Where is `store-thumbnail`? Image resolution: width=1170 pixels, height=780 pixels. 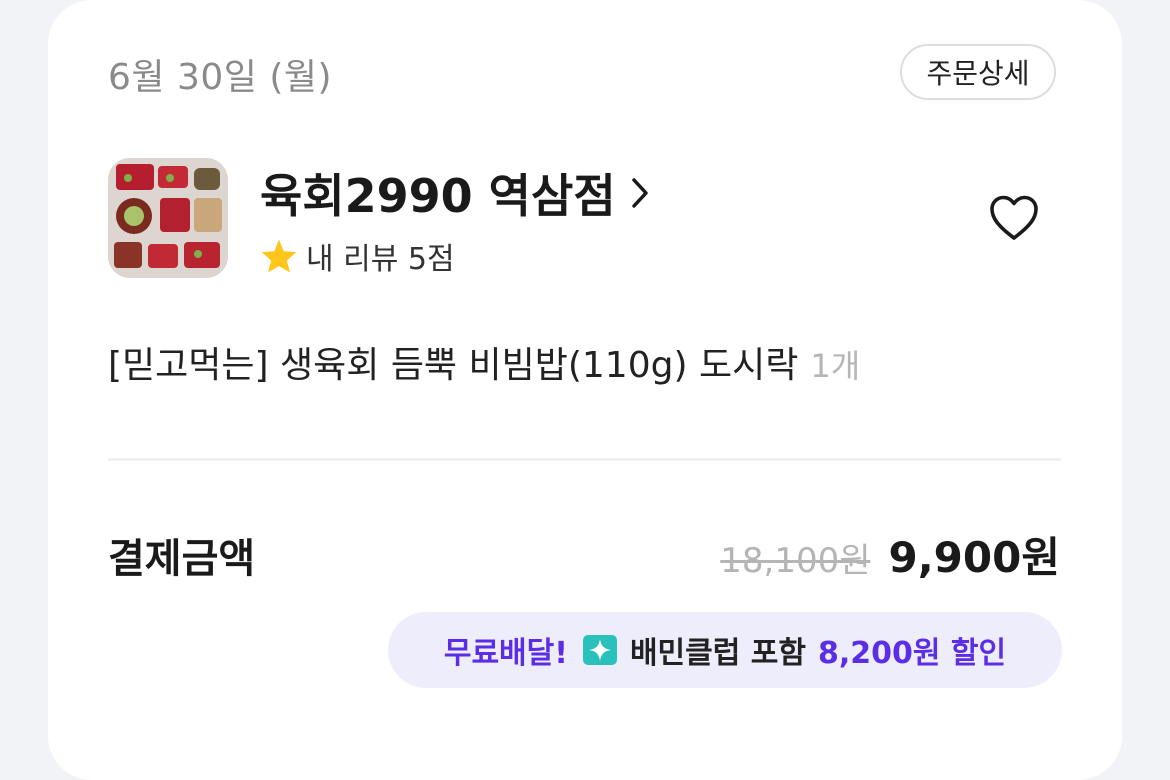
store-thumbnail is located at coordinates (168, 218).